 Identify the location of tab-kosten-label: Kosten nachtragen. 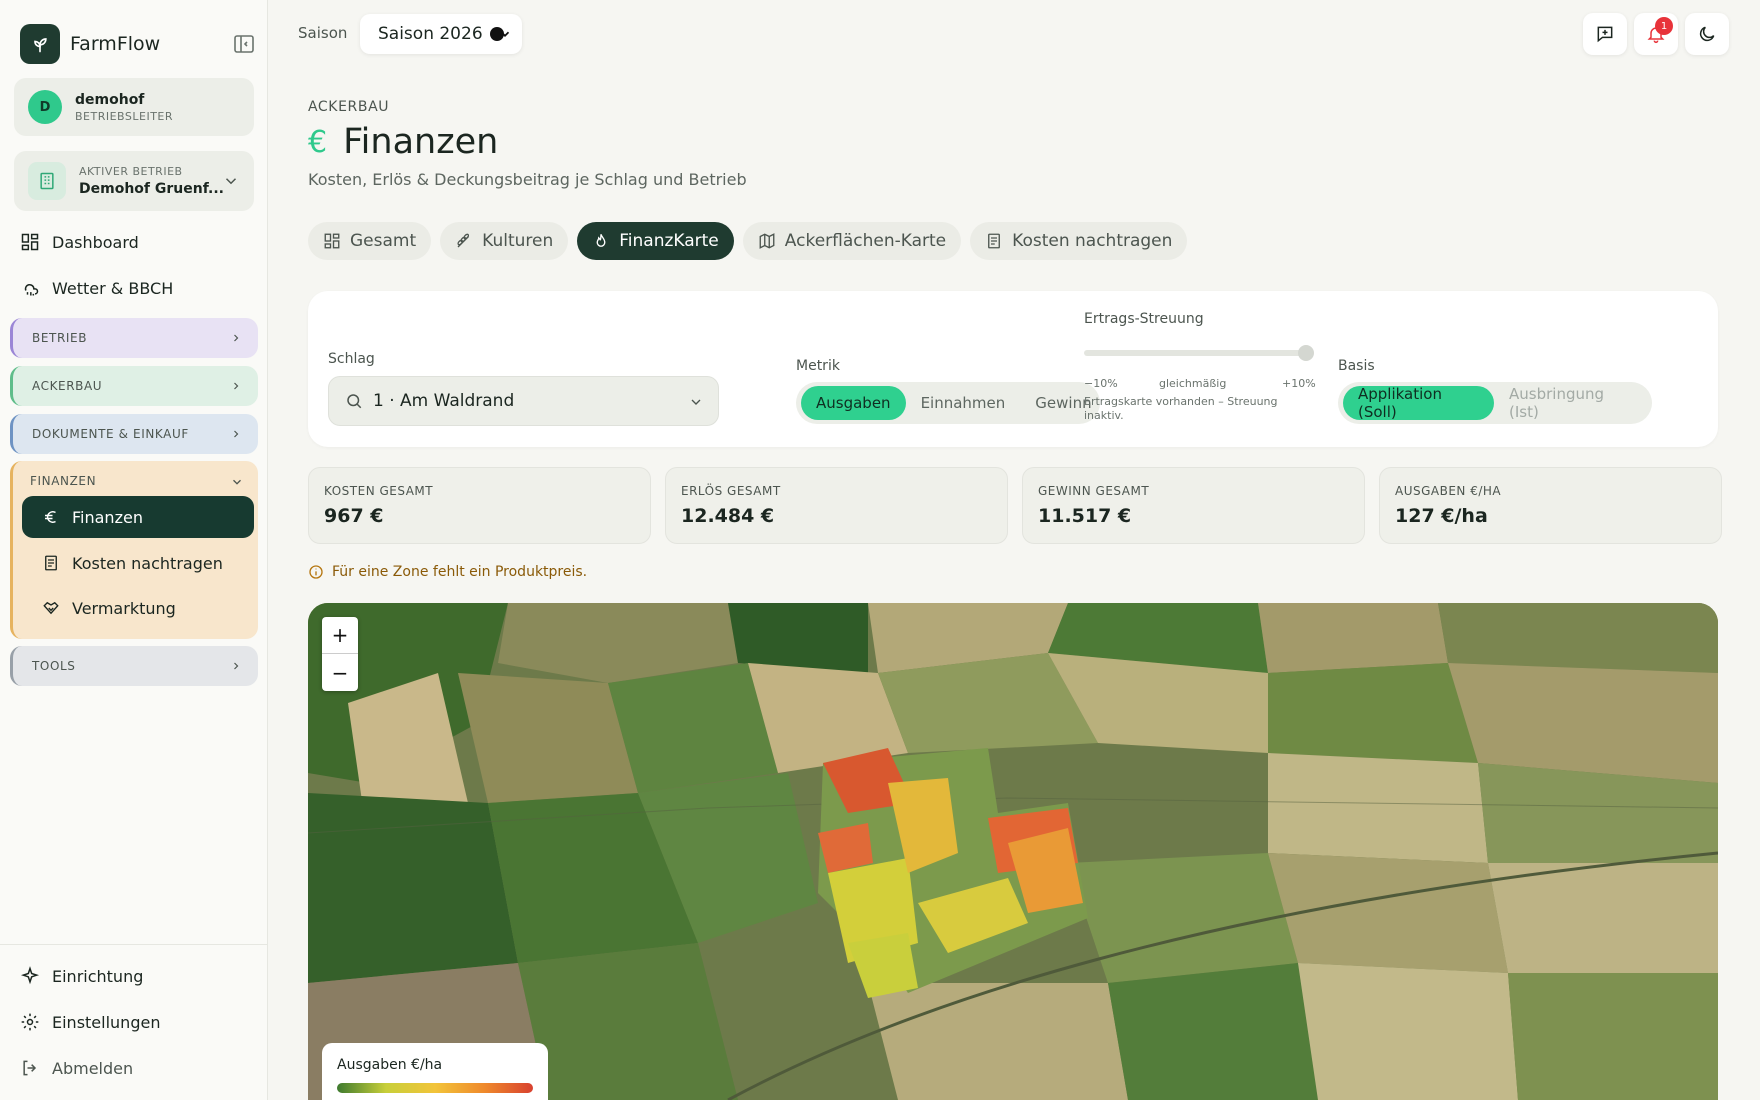
(1092, 241).